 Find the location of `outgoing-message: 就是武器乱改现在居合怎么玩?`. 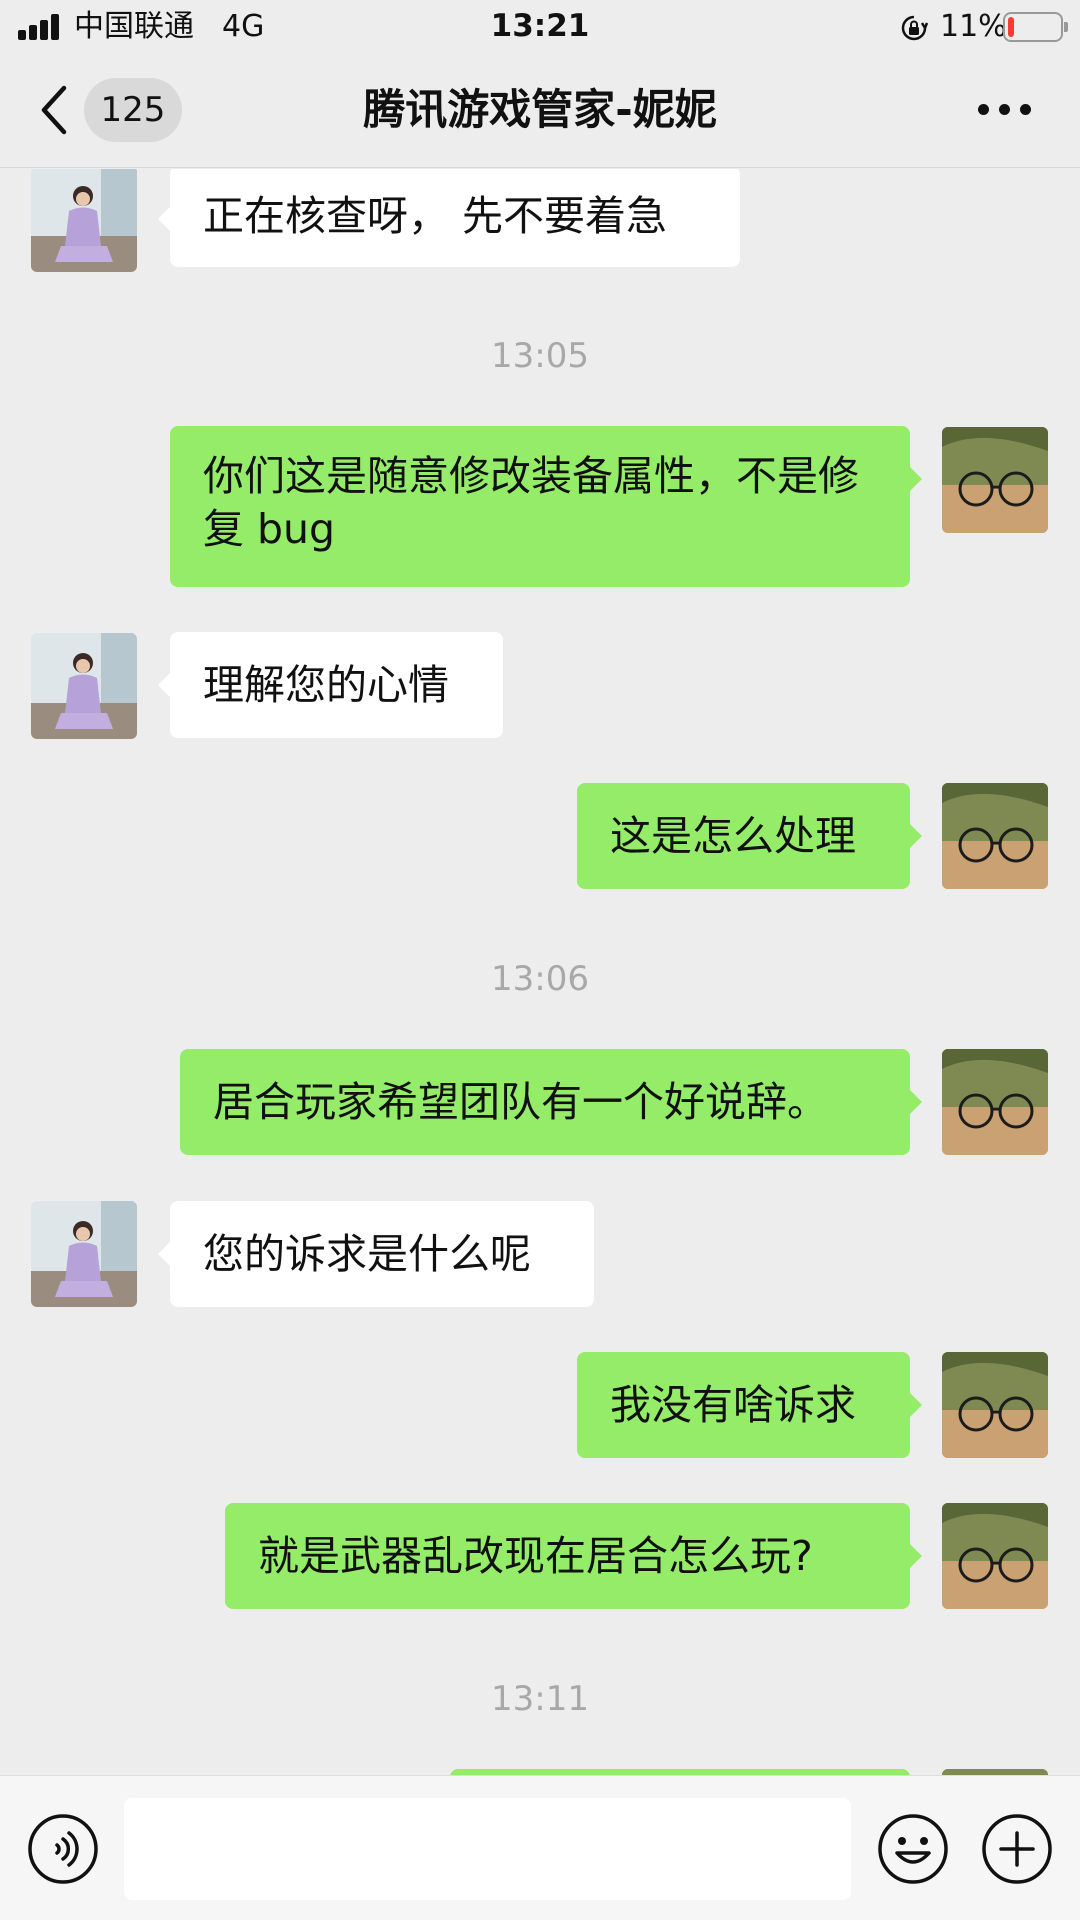

outgoing-message: 就是武器乱改现在居合怎么玩? is located at coordinates (573, 1556).